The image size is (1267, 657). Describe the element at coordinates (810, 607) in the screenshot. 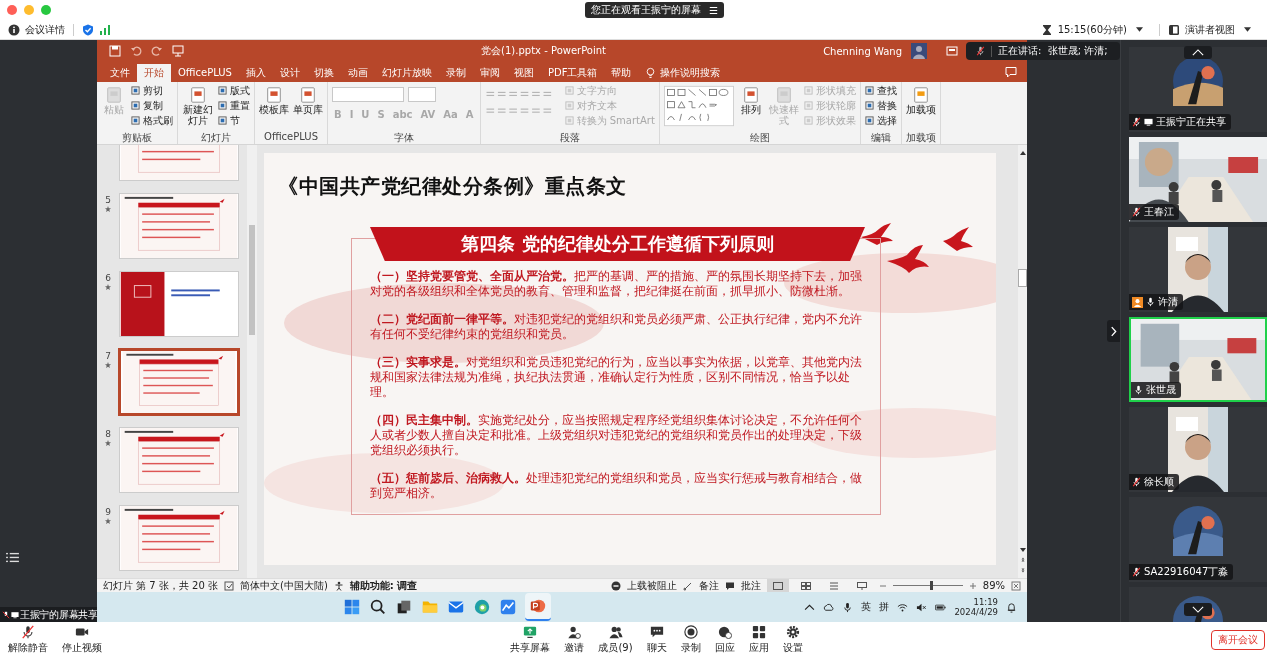

I see `chevron-up-icon` at that location.